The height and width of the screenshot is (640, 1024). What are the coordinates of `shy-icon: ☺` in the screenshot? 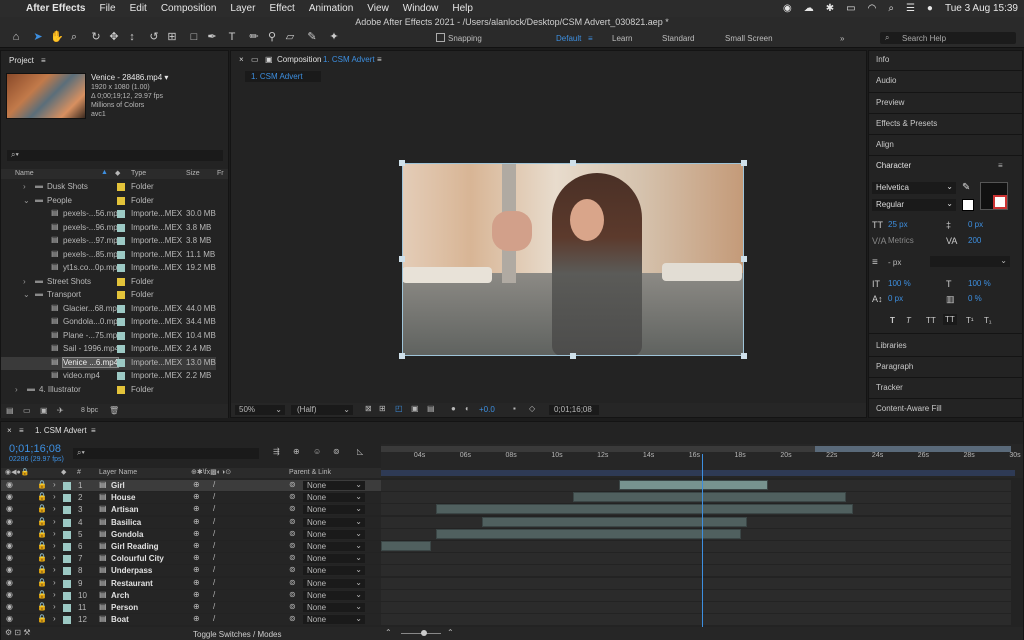 It's located at (317, 451).